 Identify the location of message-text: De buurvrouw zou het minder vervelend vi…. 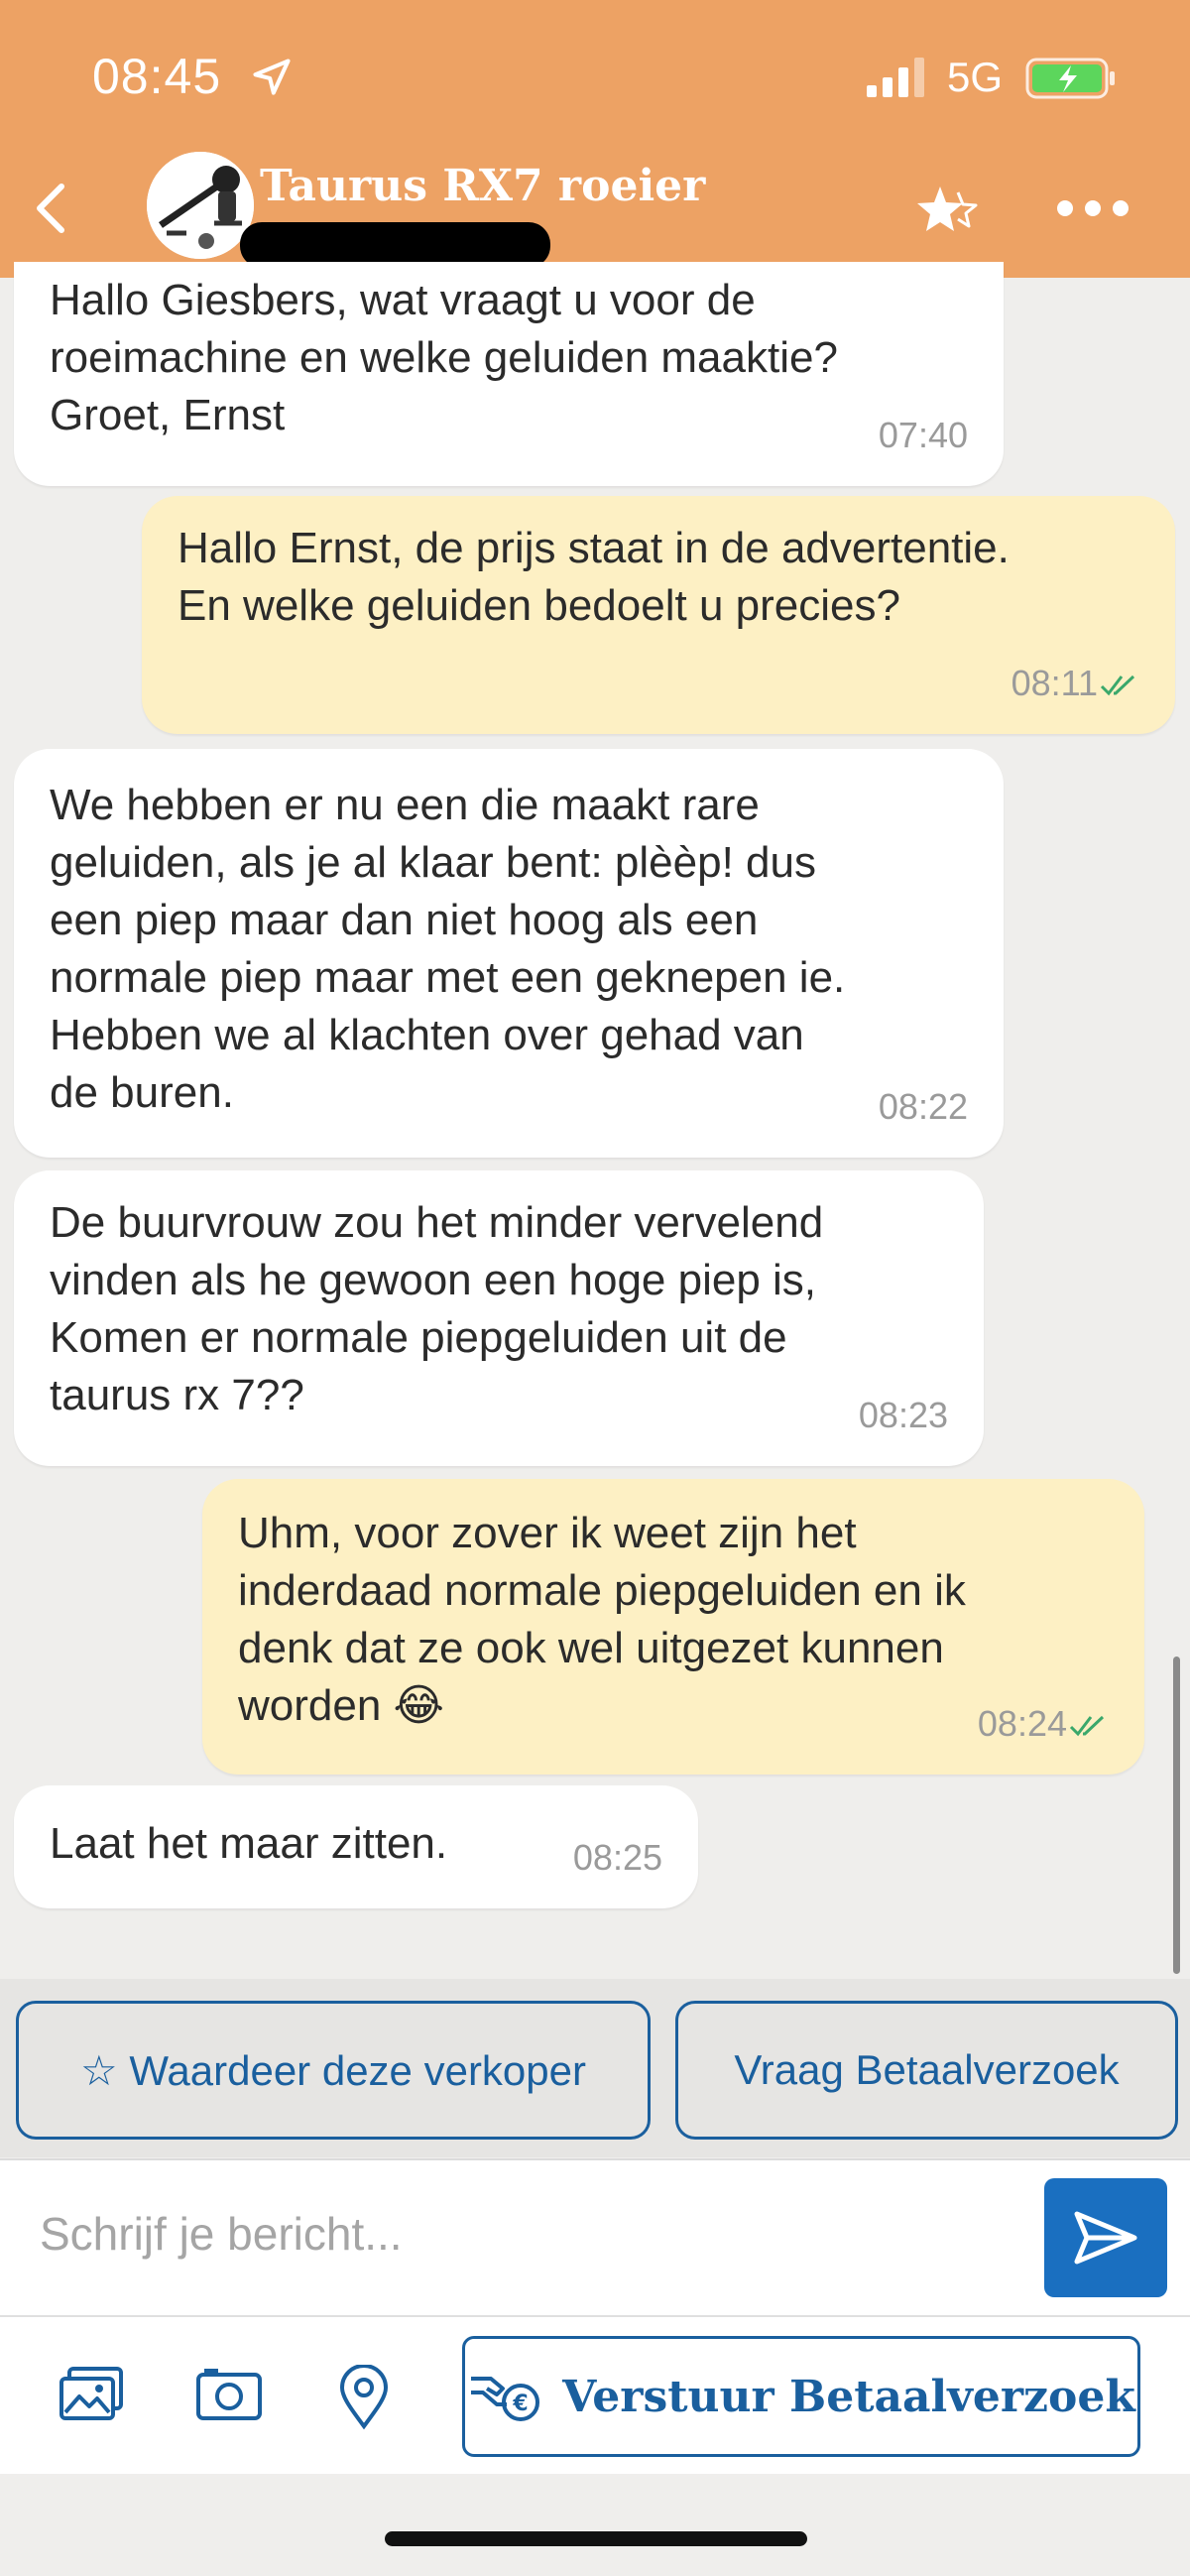
(437, 1308).